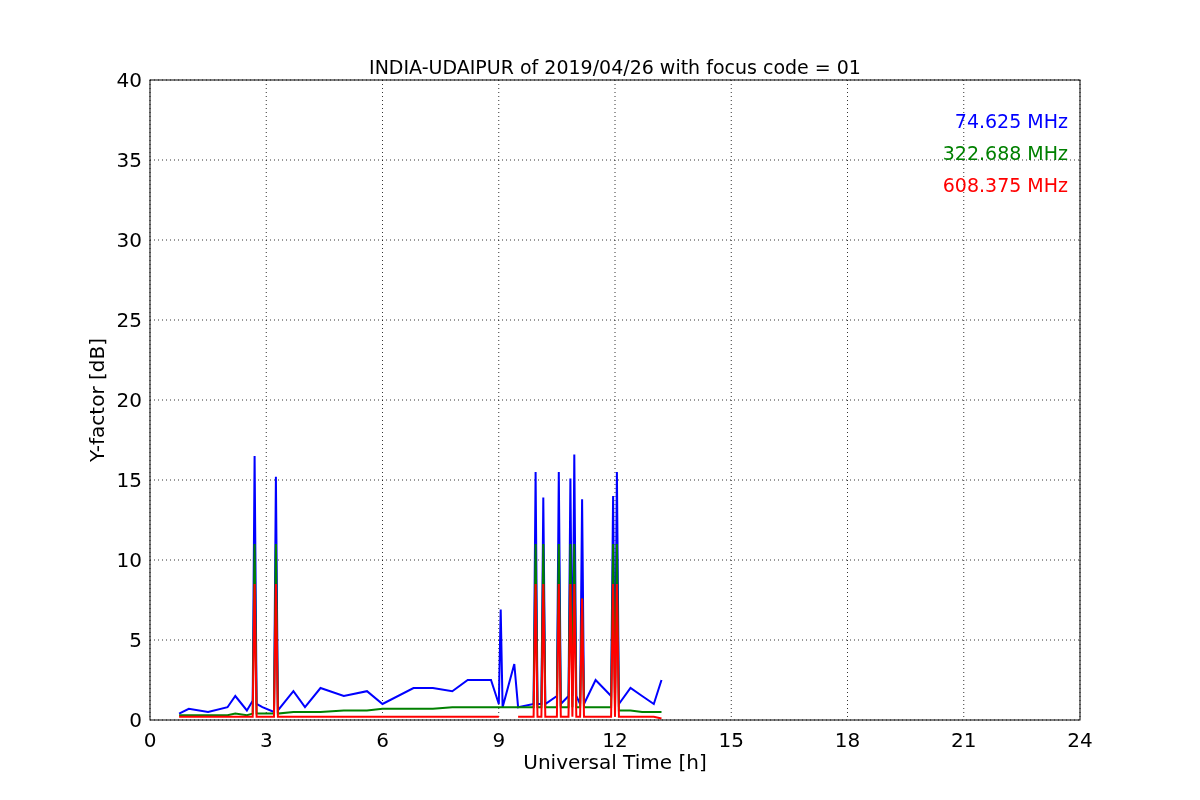 This screenshot has width=1200, height=800. Describe the element at coordinates (135, 640) in the screenshot. I see `y-tick-label: 5` at that location.